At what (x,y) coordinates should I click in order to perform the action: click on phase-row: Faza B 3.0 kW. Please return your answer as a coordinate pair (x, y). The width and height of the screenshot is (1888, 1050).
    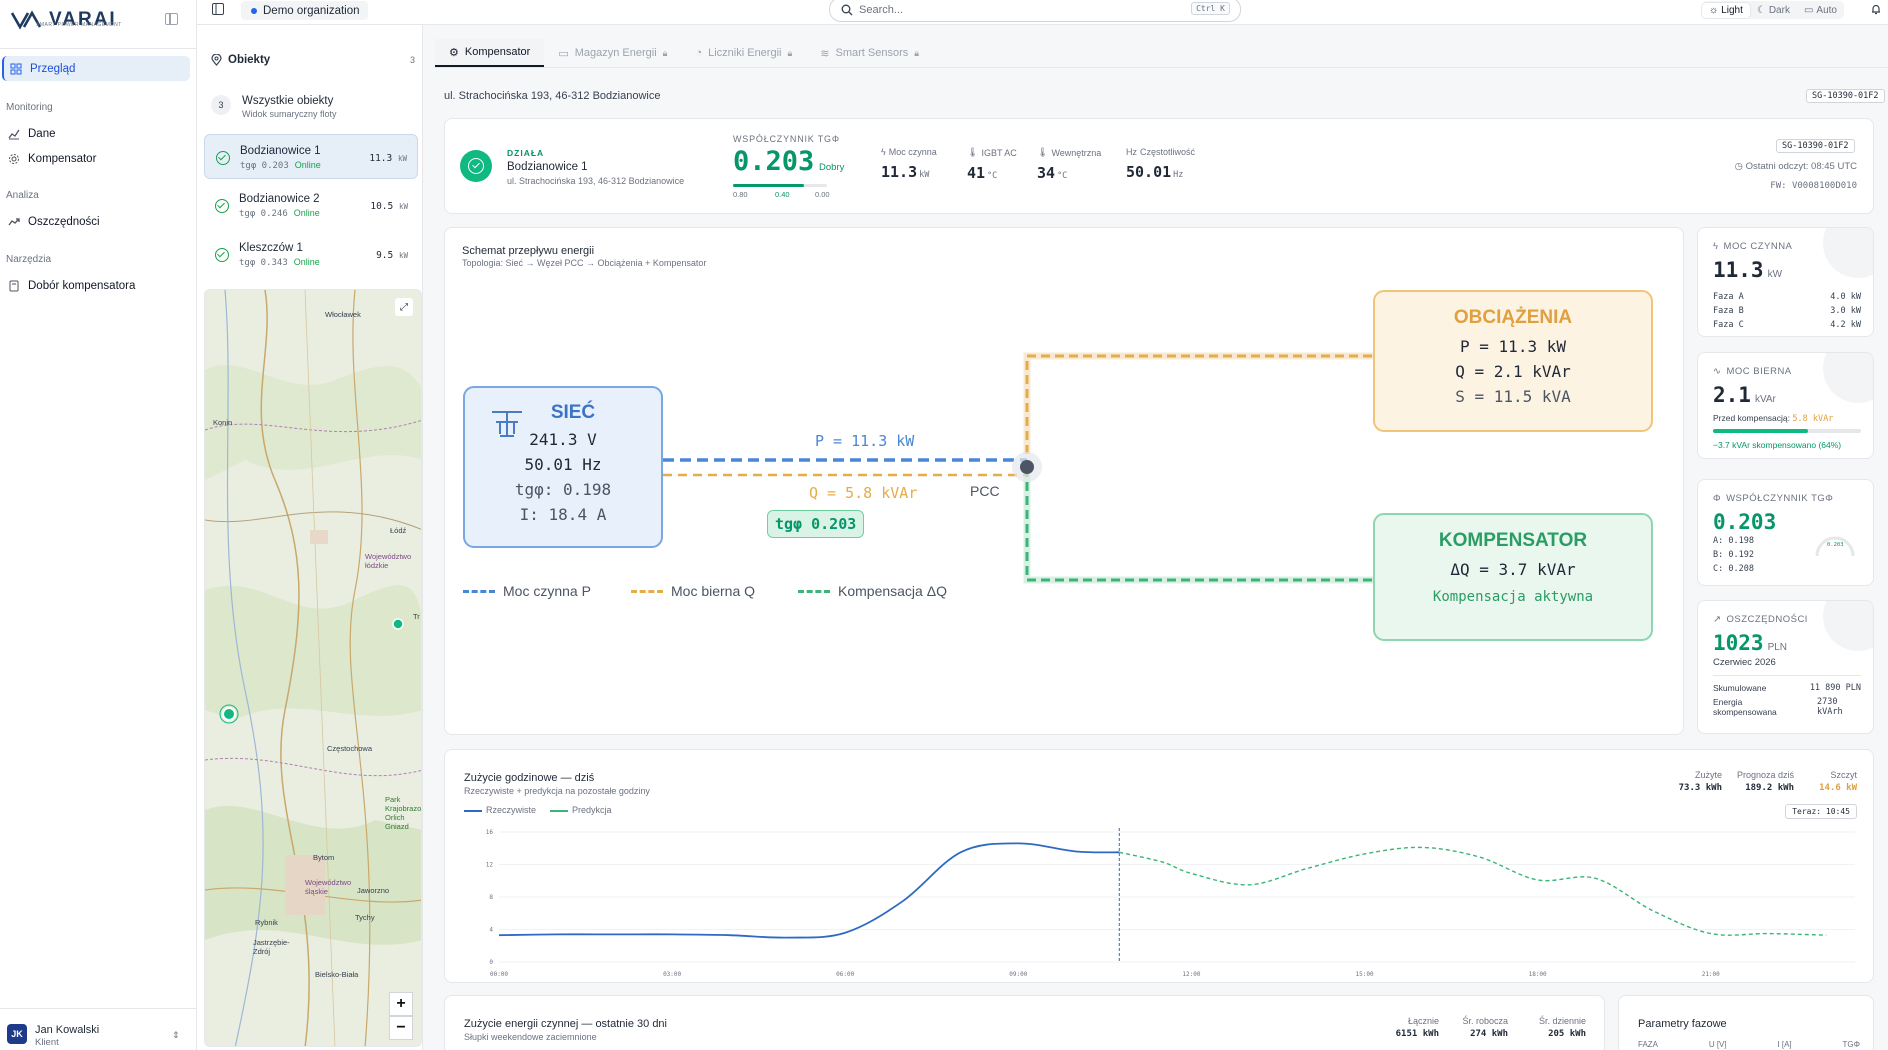
    Looking at the image, I should click on (1787, 311).